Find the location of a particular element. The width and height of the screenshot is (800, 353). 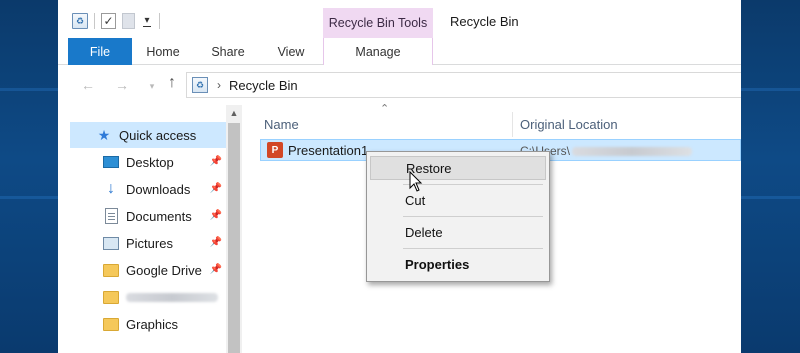

file-name: Presentation1 is located at coordinates (328, 150).